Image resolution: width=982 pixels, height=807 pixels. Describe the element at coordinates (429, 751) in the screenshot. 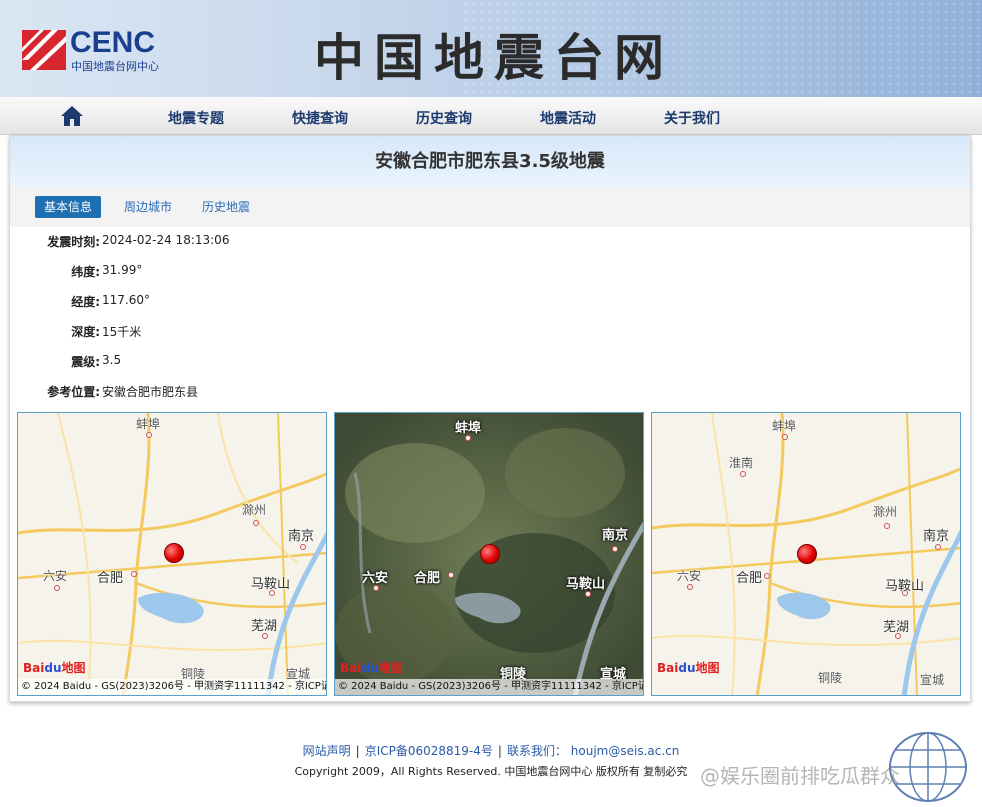

I see `footer-link-icp: 京ICP备06028819-4号` at that location.